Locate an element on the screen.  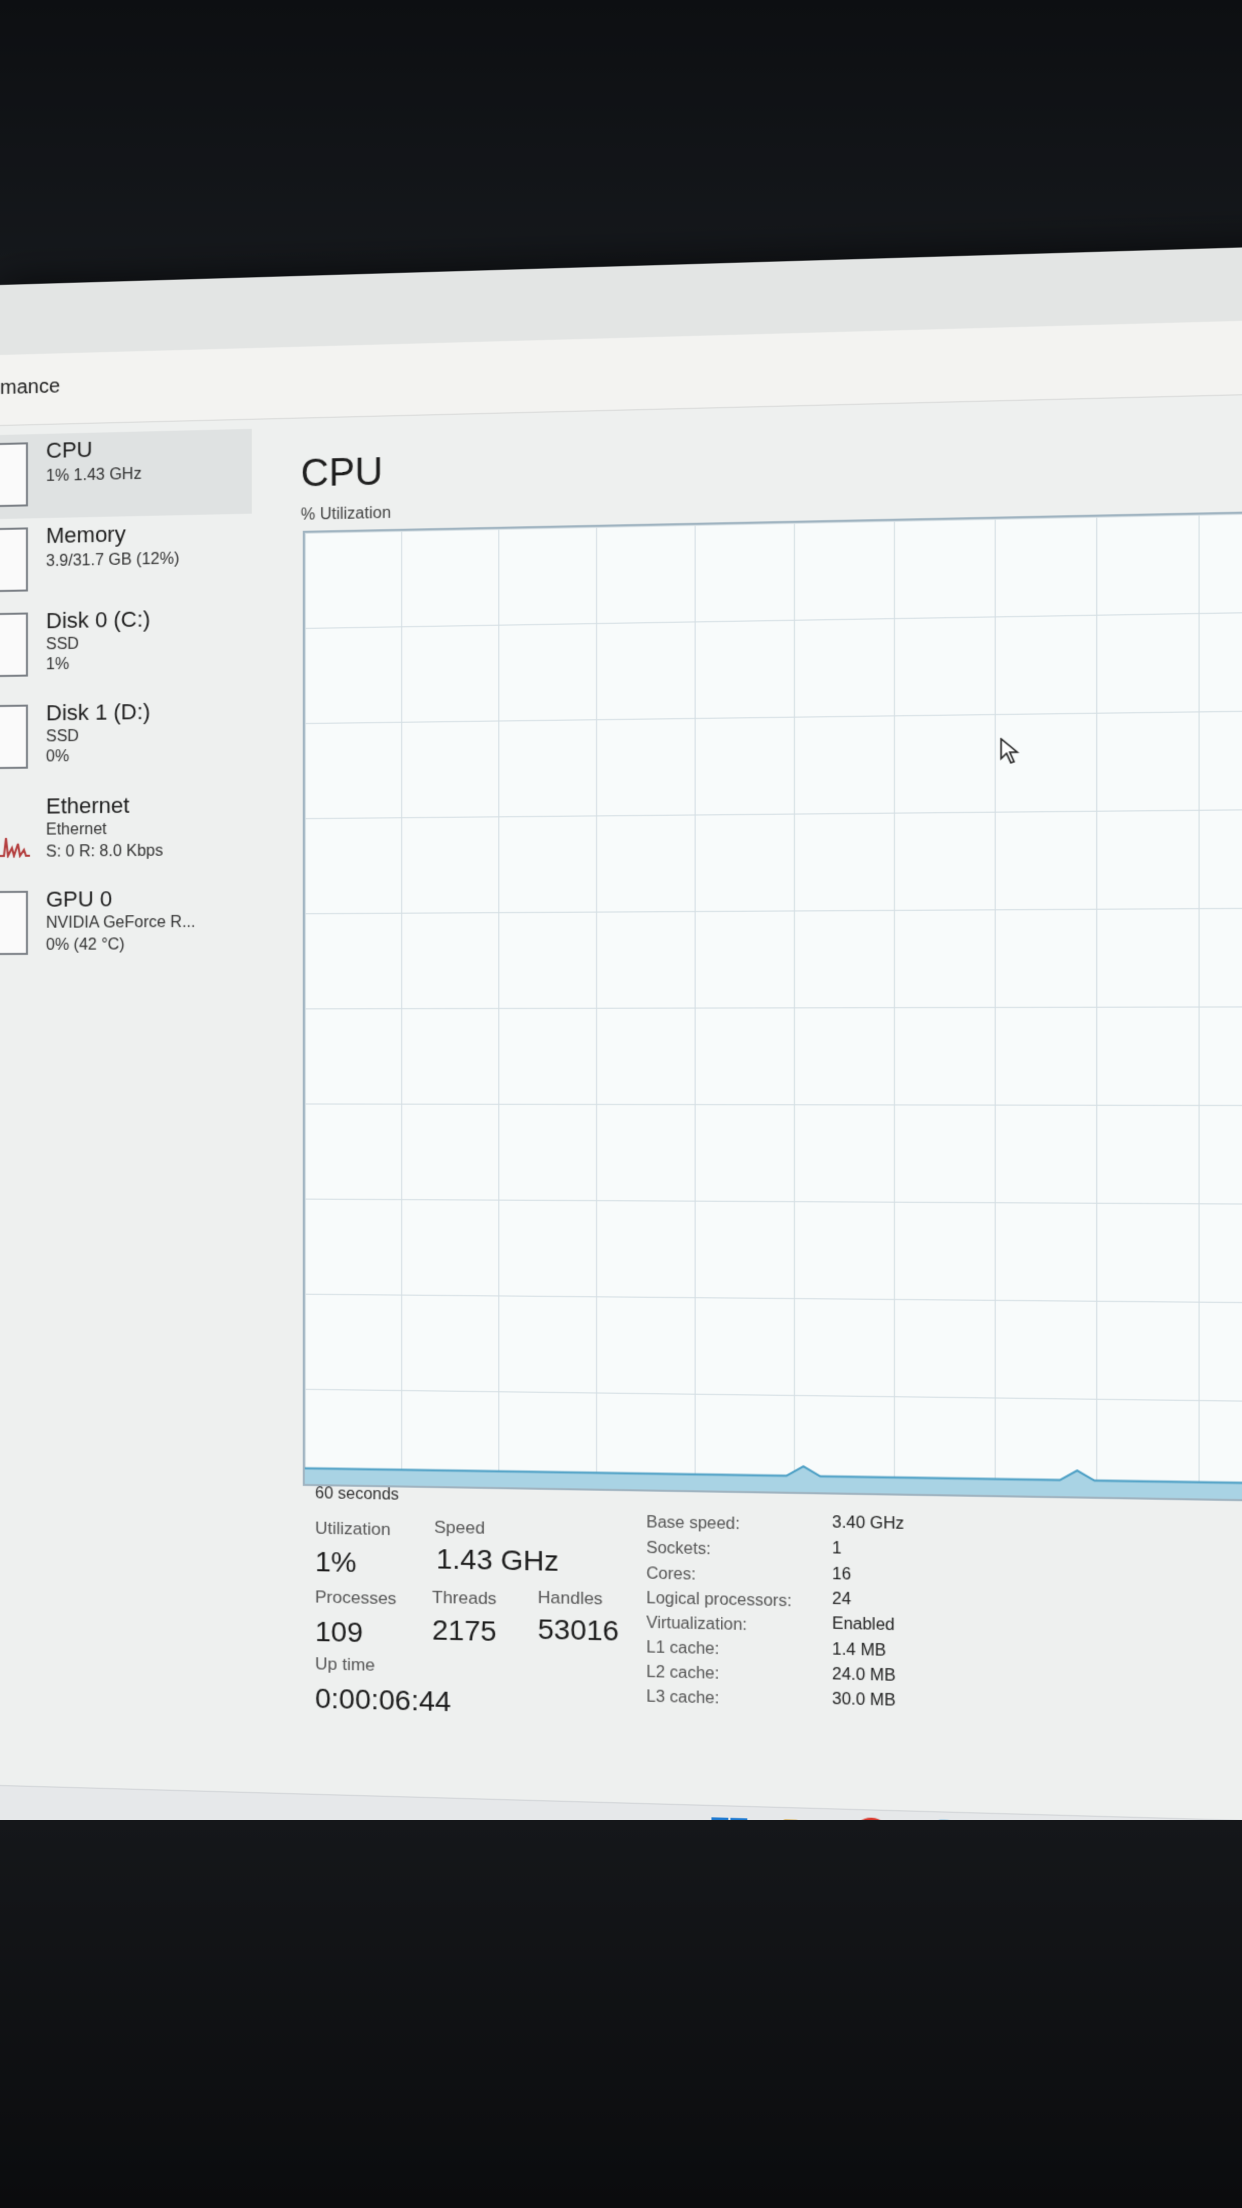
cores-value: 16 is located at coordinates (842, 1574).